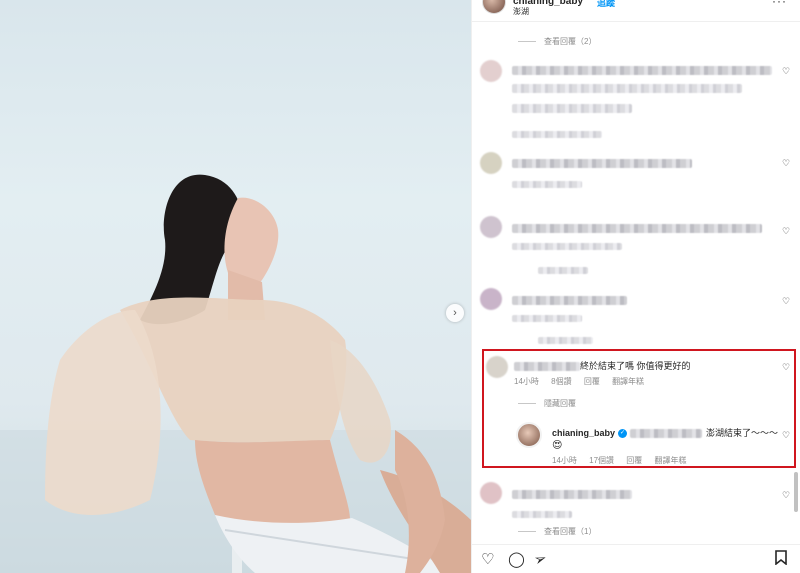 This screenshot has width=800, height=573. I want to click on more-icon: ···, so click(779, 4).